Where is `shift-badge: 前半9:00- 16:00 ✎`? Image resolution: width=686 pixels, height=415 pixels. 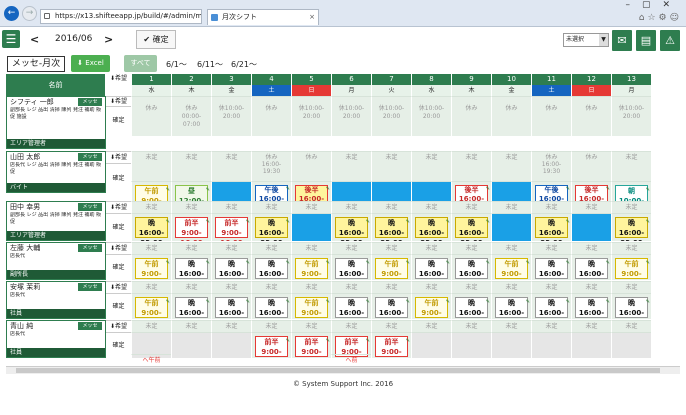
shift-badge: 前半9:00- 16:00 ✎ is located at coordinates (392, 346).